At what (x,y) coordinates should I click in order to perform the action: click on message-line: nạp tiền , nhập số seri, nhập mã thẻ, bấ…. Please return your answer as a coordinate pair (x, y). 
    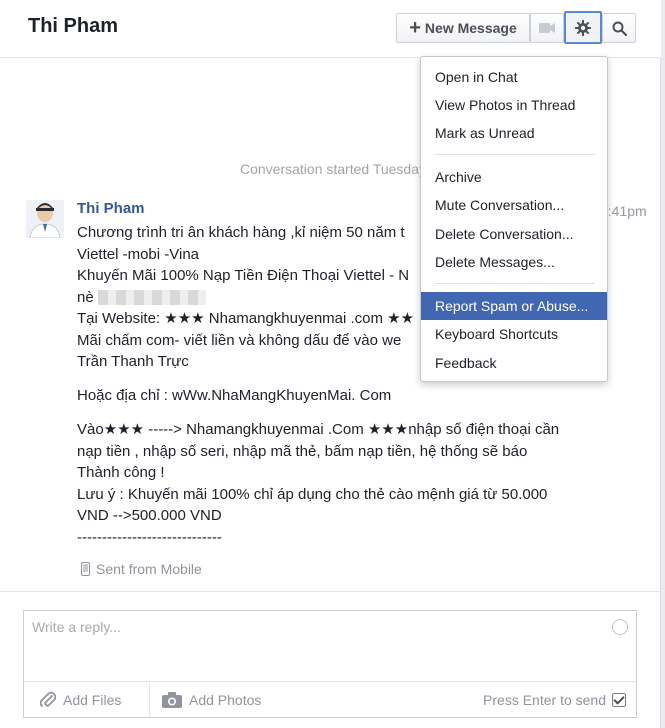
    Looking at the image, I should click on (302, 451).